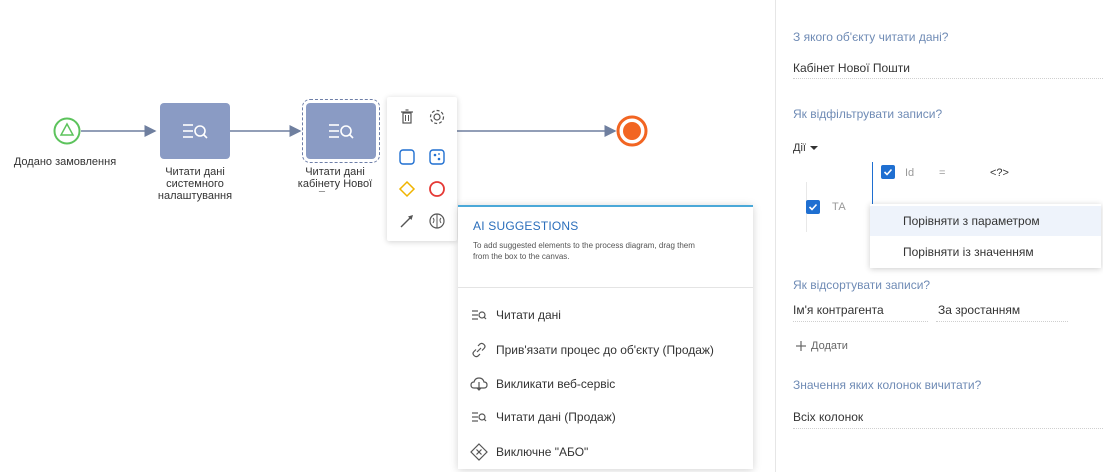  I want to click on filter-value: <?>, so click(999, 173).